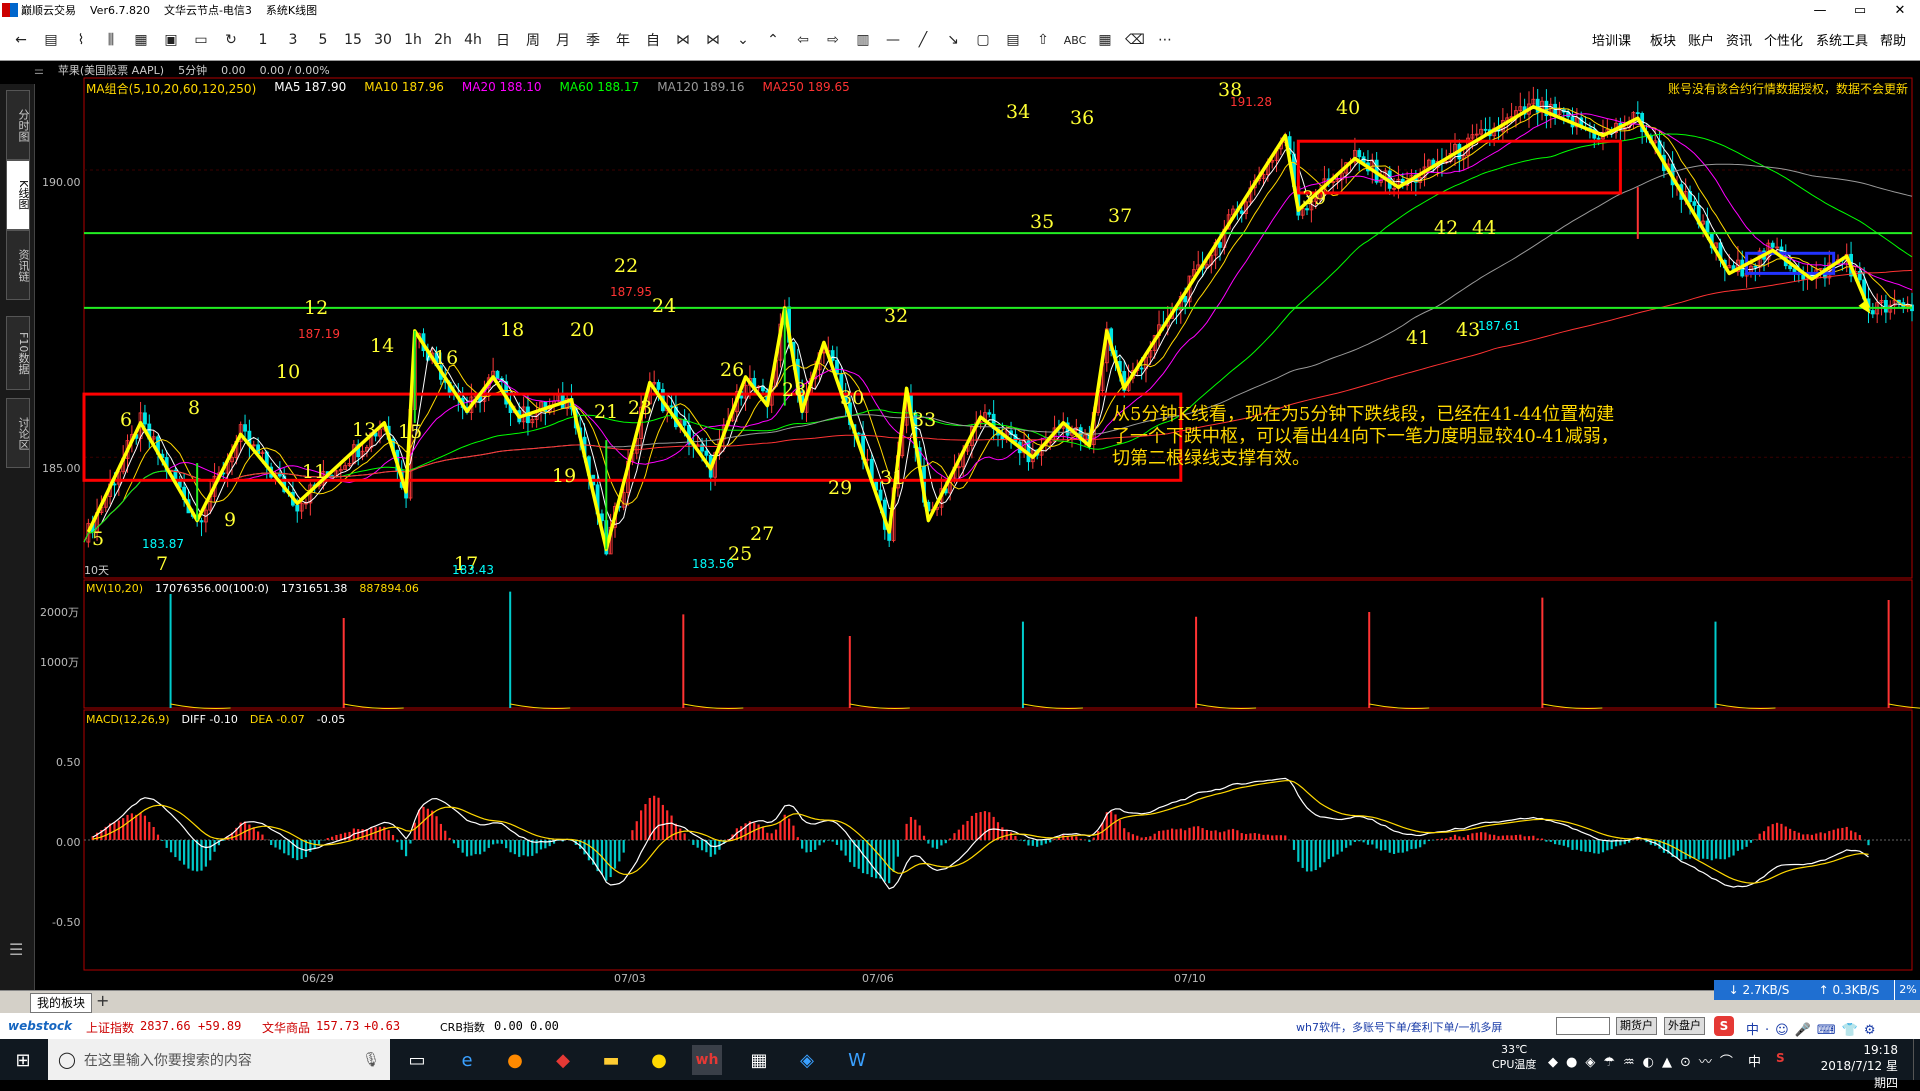  I want to click on edge-icon: e, so click(467, 1060).